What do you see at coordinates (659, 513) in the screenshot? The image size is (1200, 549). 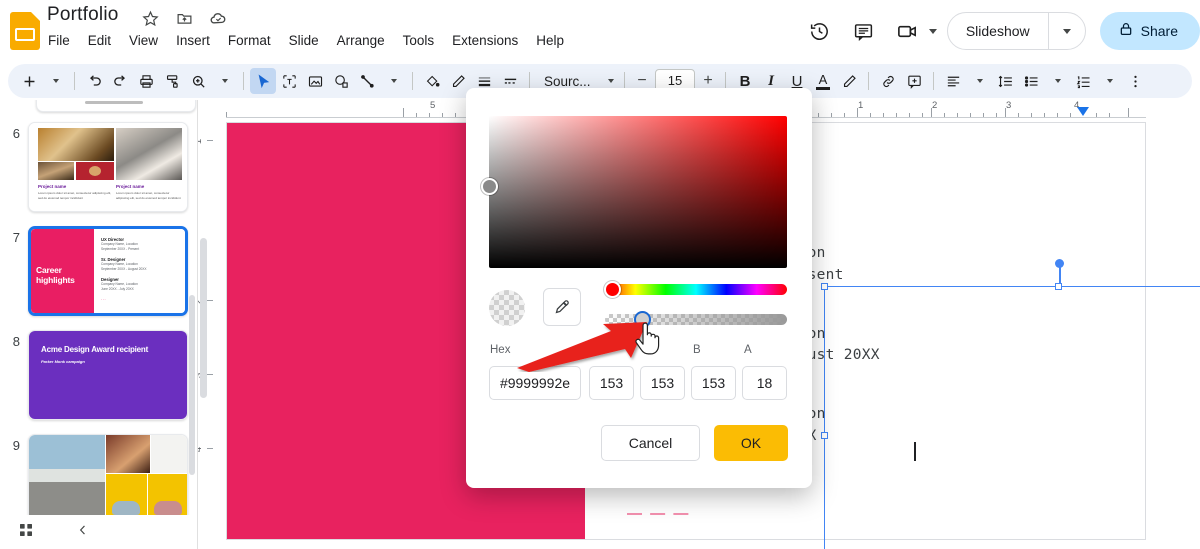 I see `slide-dashes: — — —` at bounding box center [659, 513].